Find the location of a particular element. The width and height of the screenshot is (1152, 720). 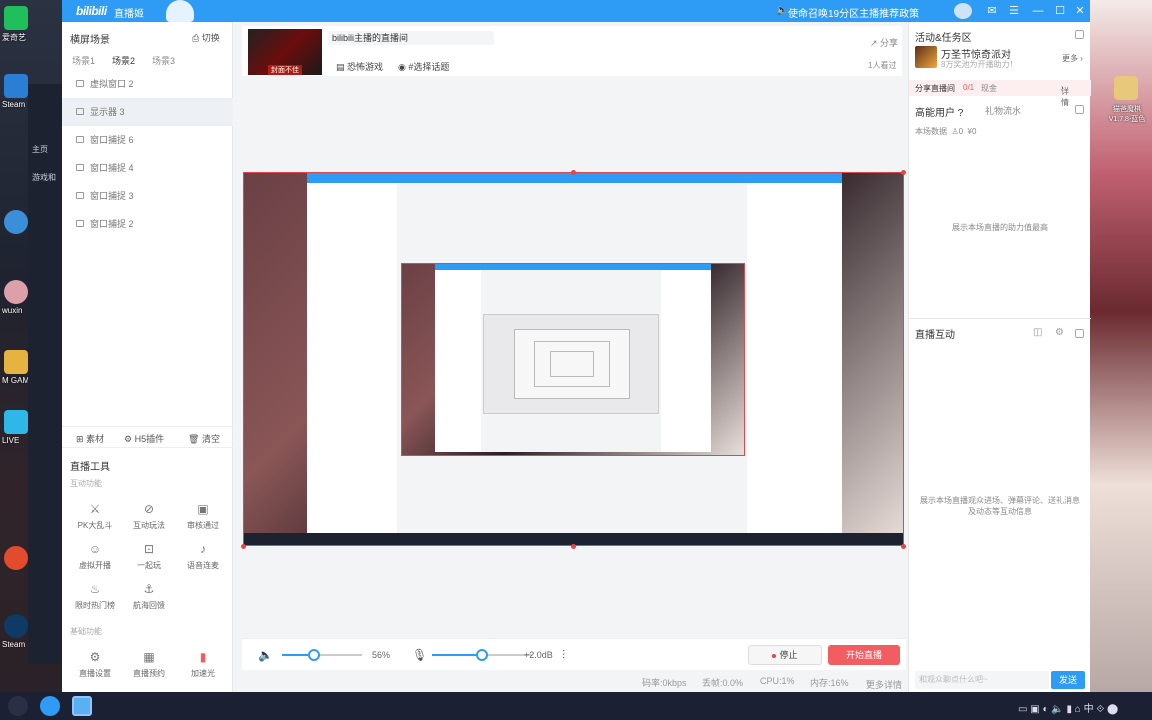

notice-text: 使命召唤19分区主播推荐政策 is located at coordinates (853, 12).